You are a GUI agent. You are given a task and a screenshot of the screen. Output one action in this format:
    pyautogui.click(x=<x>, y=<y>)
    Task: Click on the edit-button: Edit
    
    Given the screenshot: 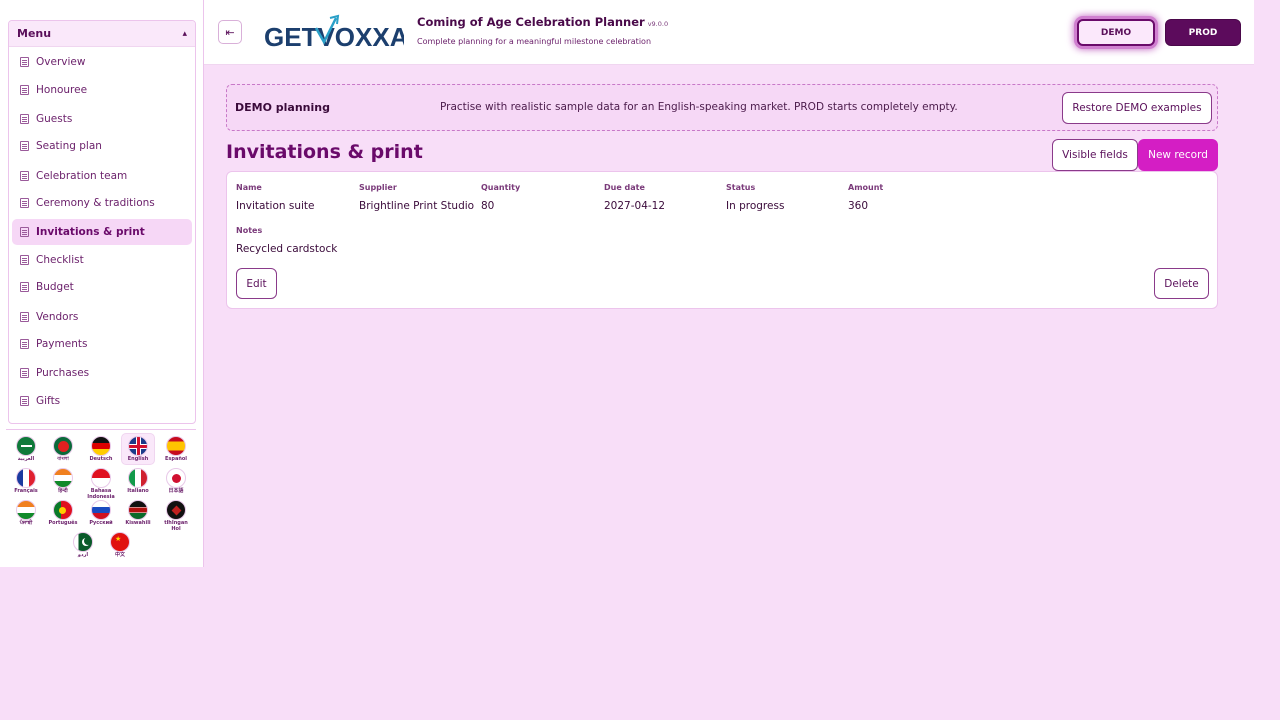 What is the action you would take?
    pyautogui.click(x=256, y=283)
    